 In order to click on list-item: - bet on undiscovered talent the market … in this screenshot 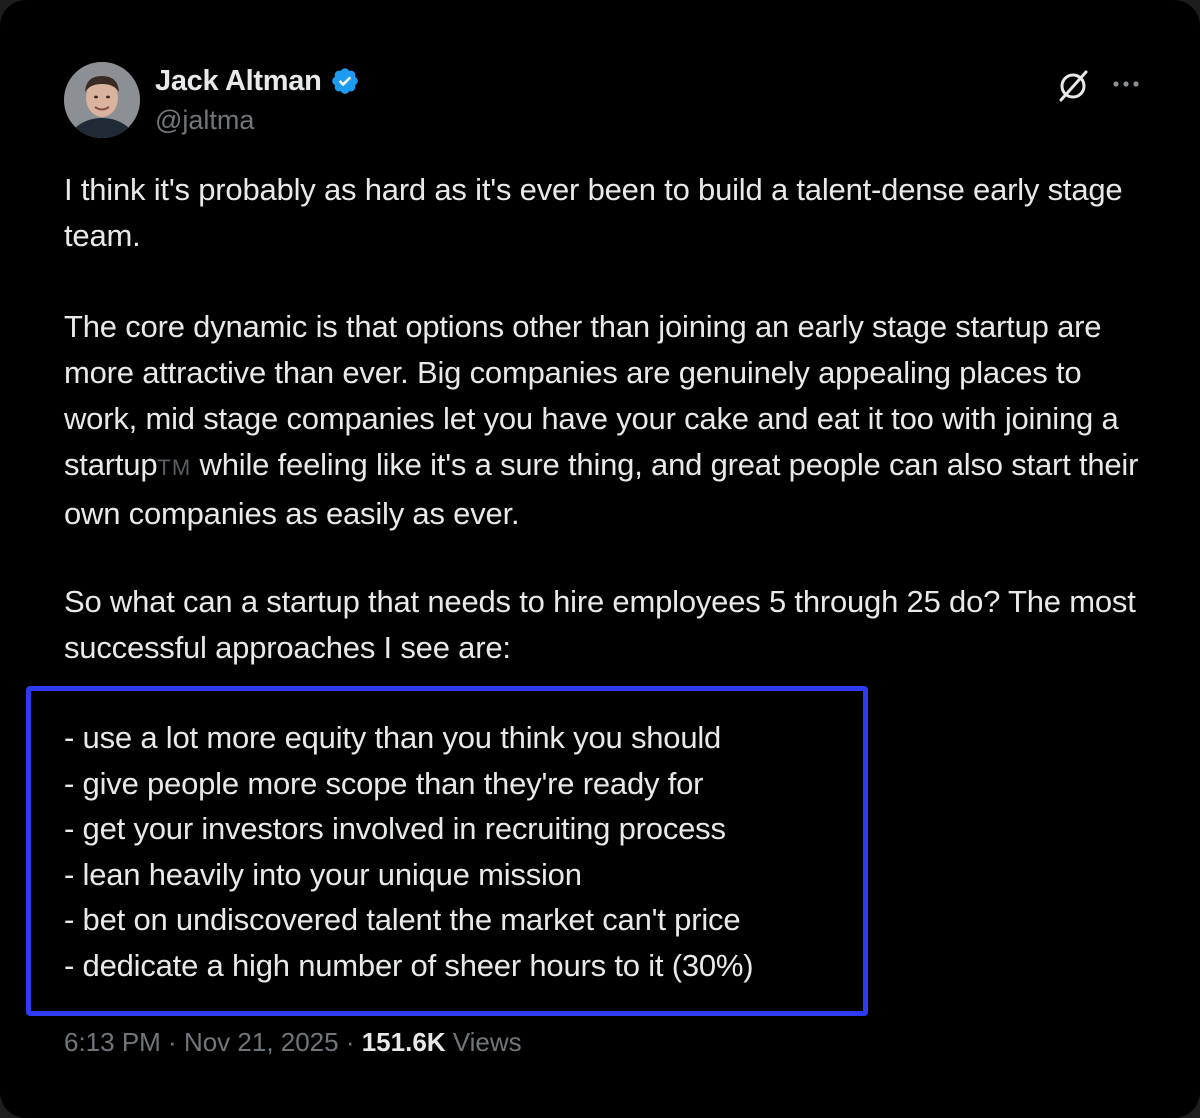, I will do `click(402, 919)`.